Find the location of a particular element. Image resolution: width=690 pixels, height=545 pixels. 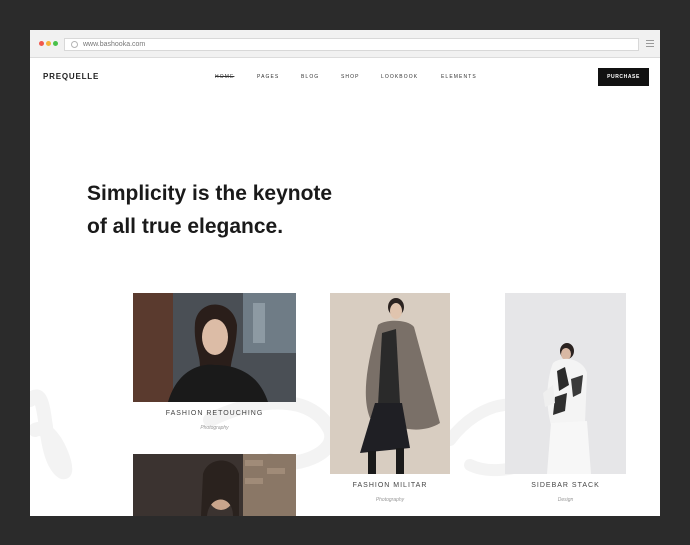

close-window-button is located at coordinates (41, 43).